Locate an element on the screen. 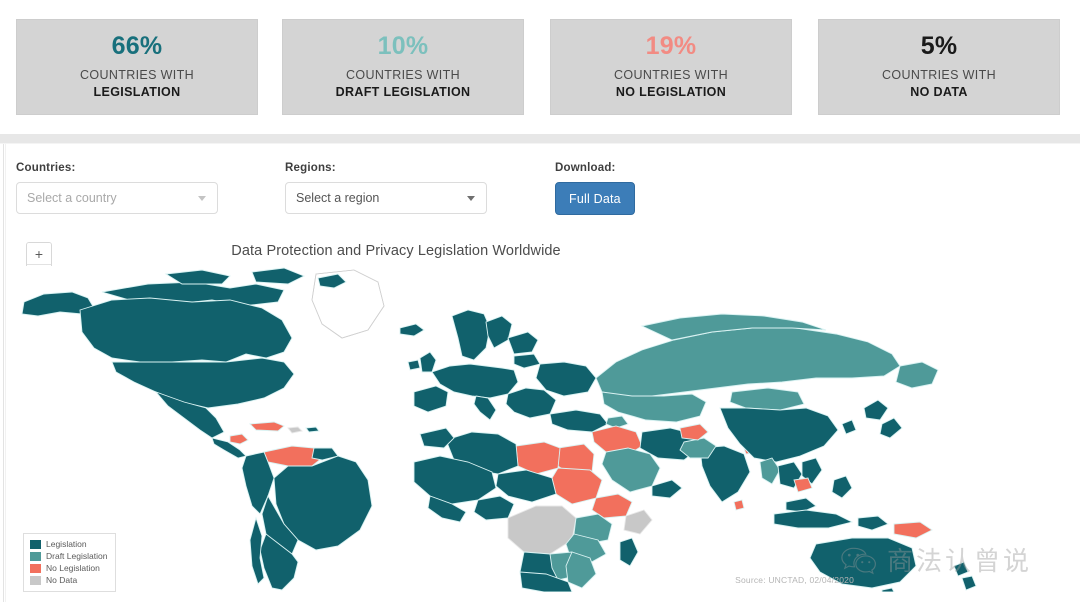  country-select: Select a country is located at coordinates (117, 198).